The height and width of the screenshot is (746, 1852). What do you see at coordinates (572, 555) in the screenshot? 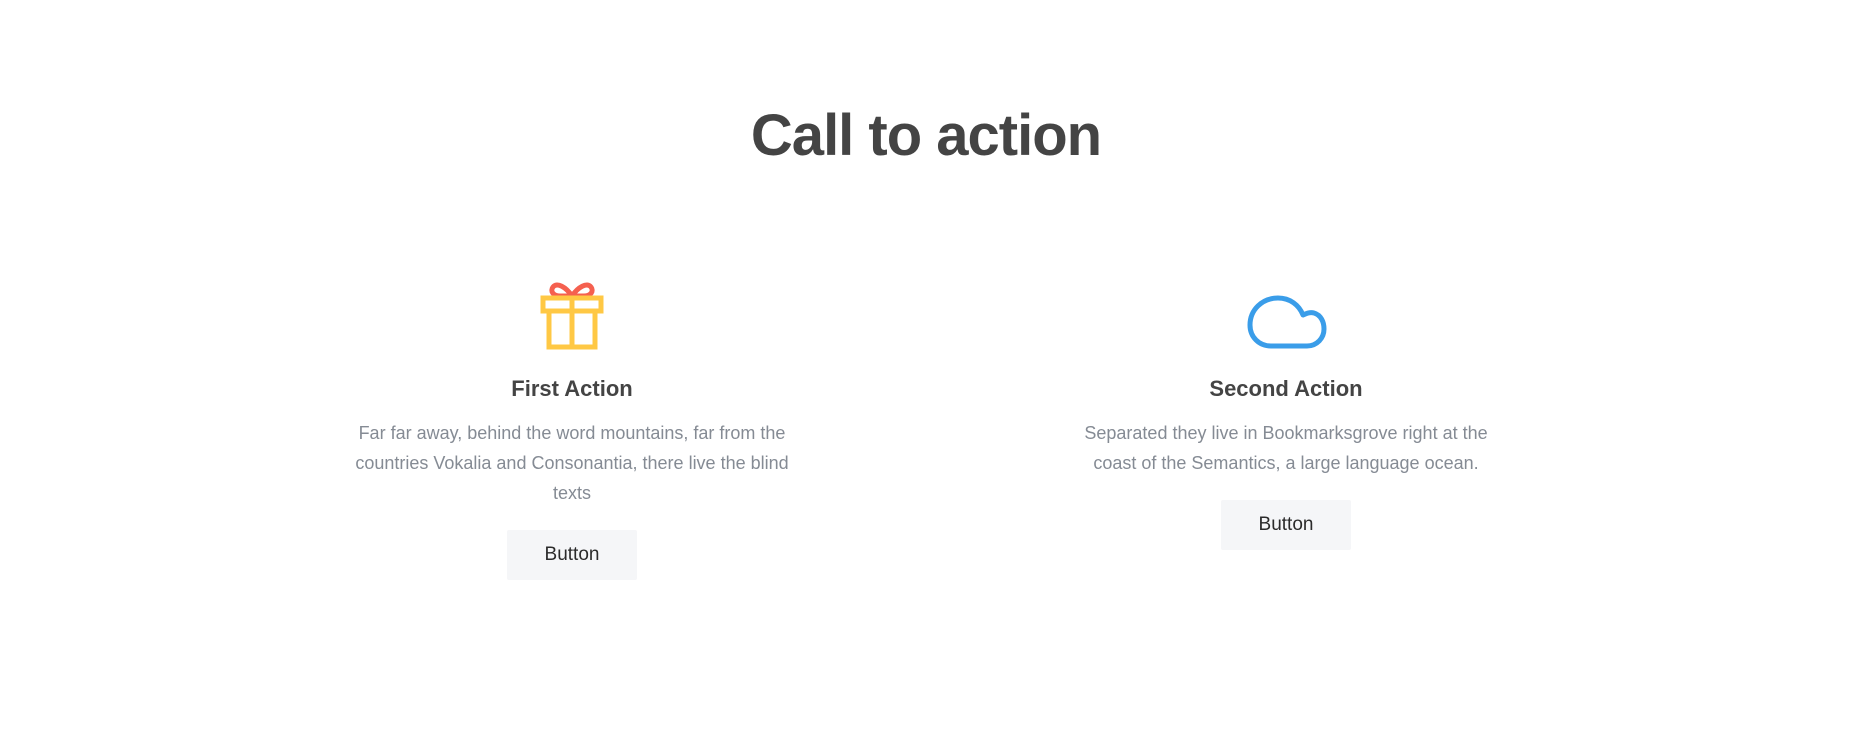
I see `first-action-button: Button` at bounding box center [572, 555].